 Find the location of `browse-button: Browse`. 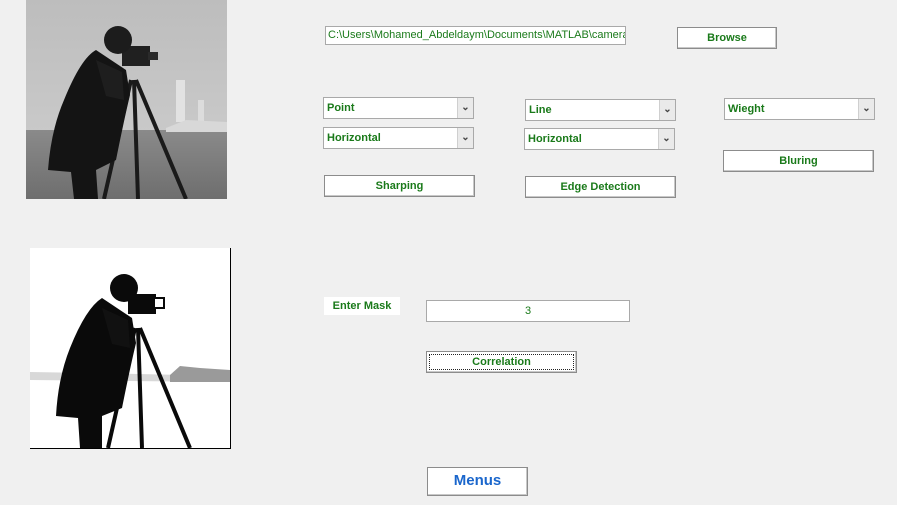

browse-button: Browse is located at coordinates (727, 38).